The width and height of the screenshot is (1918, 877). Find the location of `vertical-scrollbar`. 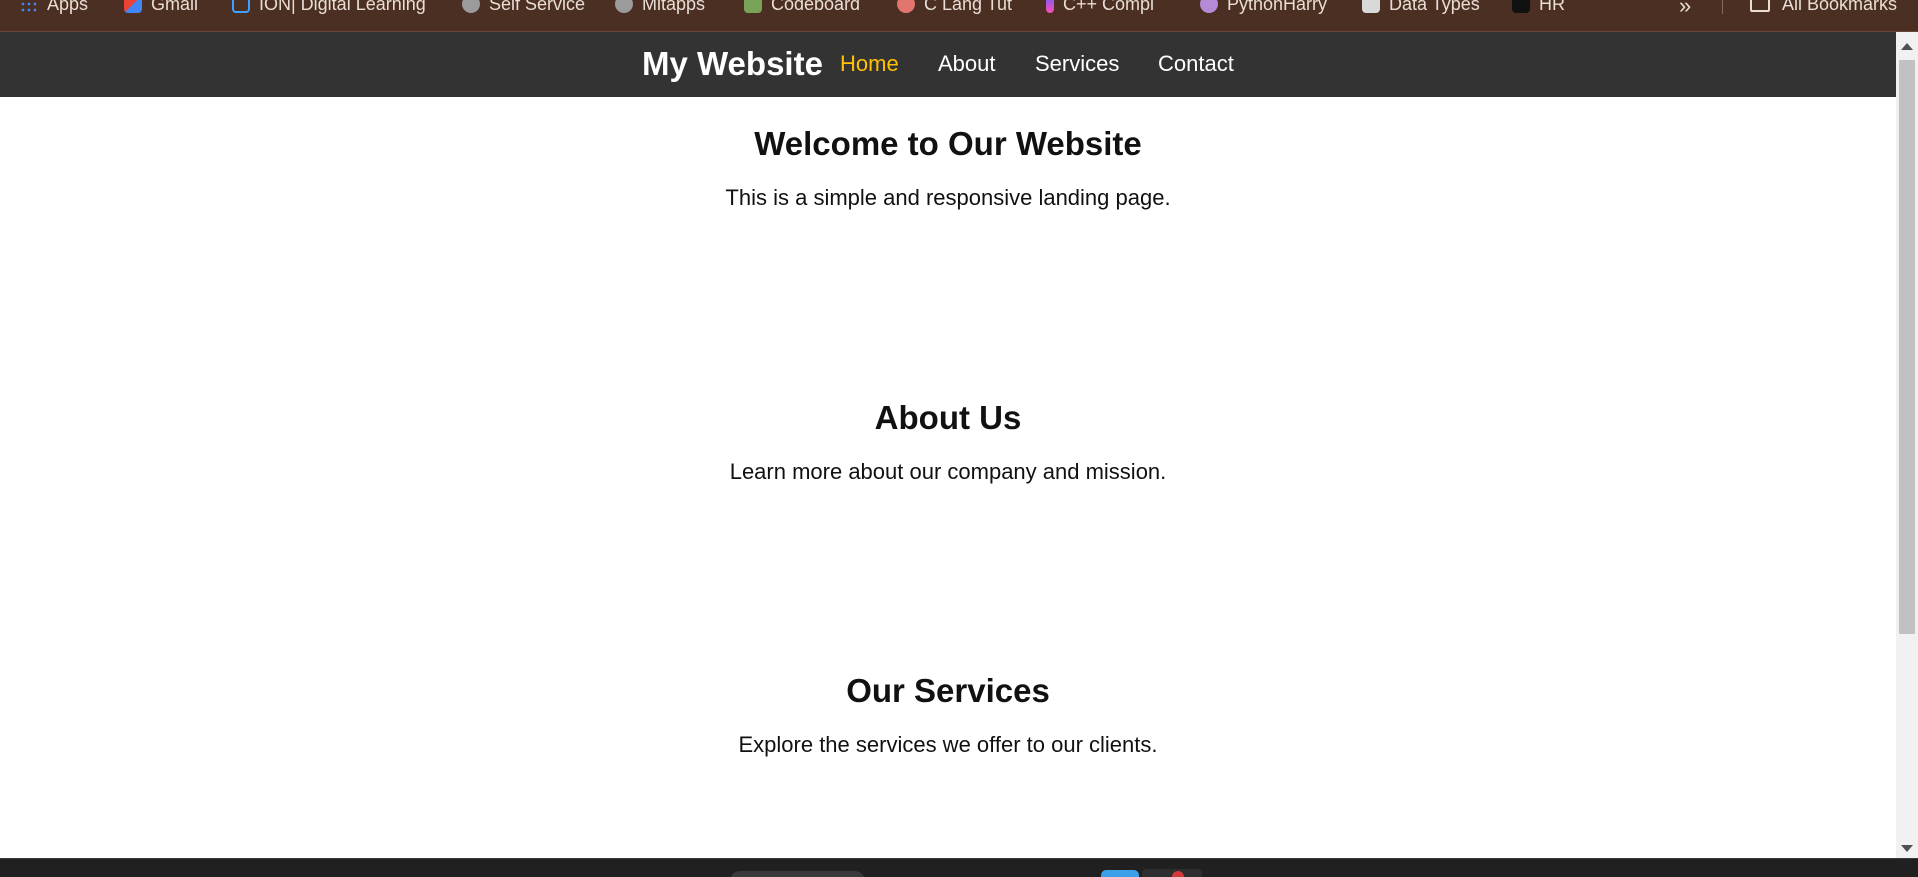

vertical-scrollbar is located at coordinates (1907, 445).